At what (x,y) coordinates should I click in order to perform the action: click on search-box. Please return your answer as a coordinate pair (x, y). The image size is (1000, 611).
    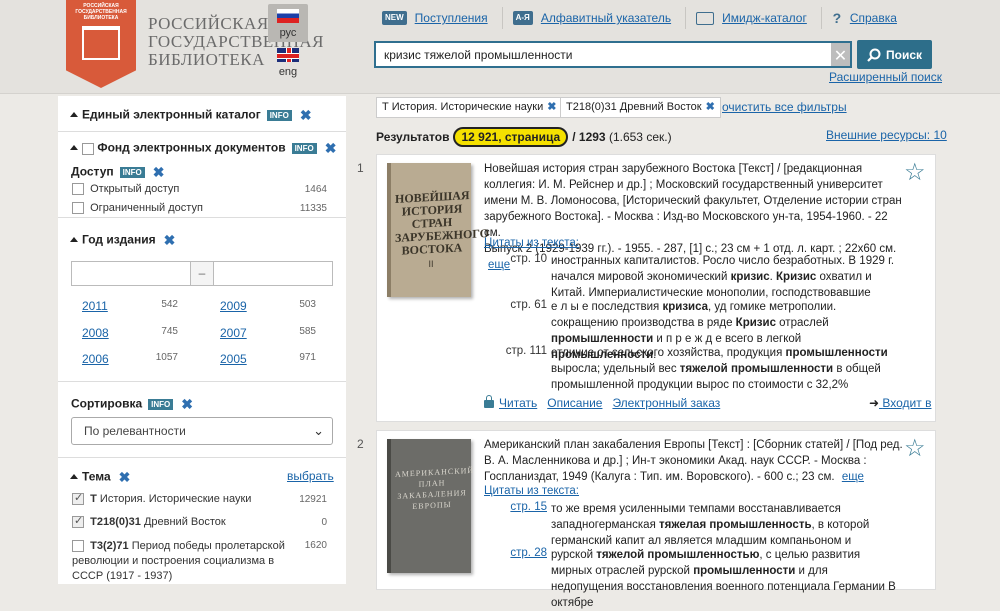
    Looking at the image, I should click on (613, 54).